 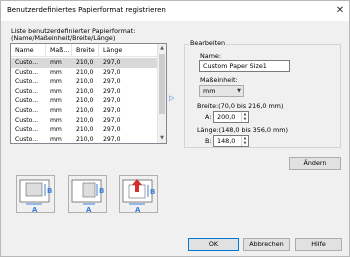 What do you see at coordinates (213, 244) in the screenshot?
I see `ok-button: OK` at bounding box center [213, 244].